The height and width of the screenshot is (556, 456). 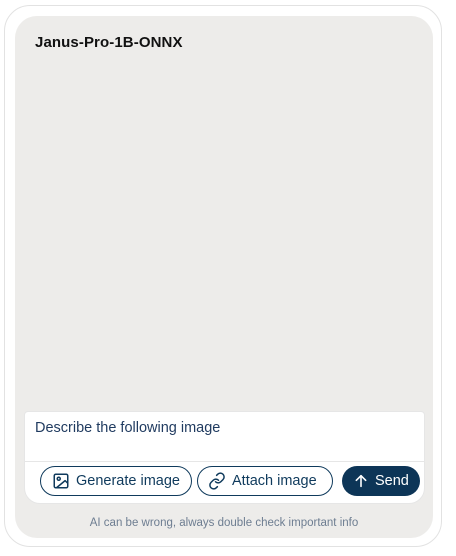 I want to click on image-icon, so click(x=61, y=481).